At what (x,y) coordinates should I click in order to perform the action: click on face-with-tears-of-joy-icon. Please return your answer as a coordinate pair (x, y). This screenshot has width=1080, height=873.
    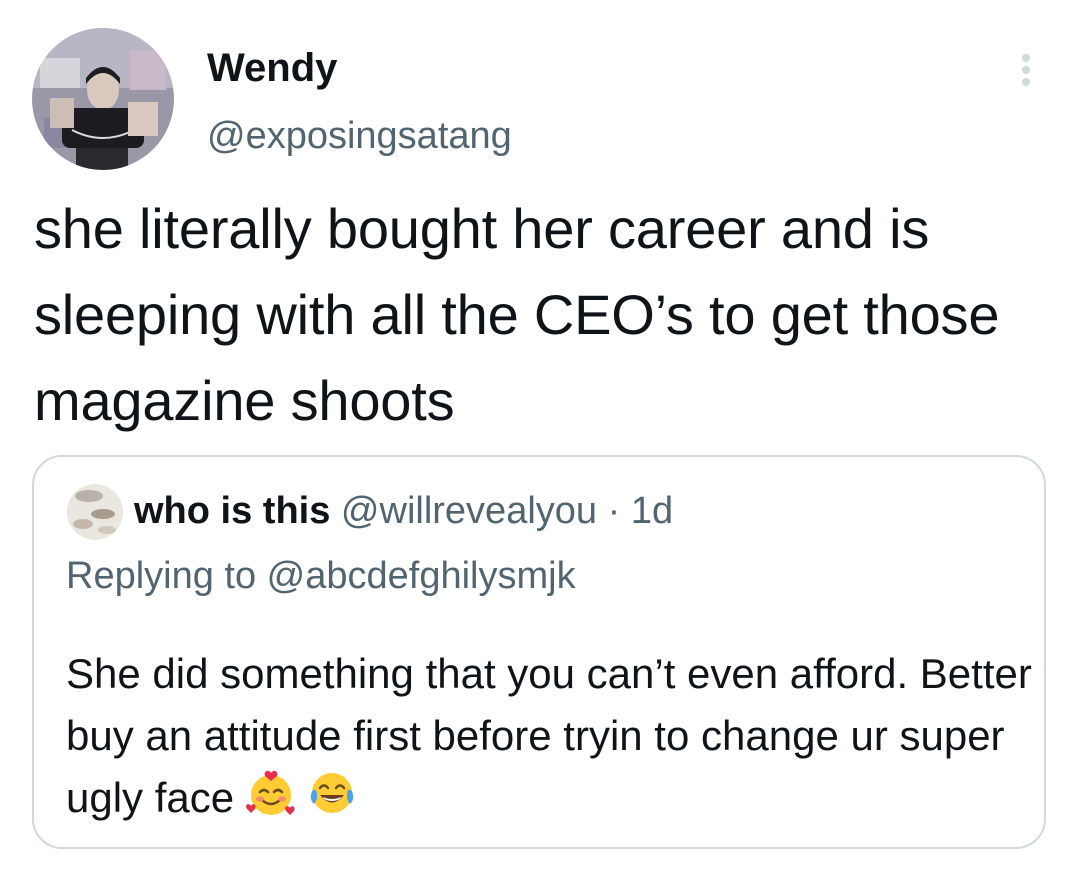
    Looking at the image, I should click on (332, 793).